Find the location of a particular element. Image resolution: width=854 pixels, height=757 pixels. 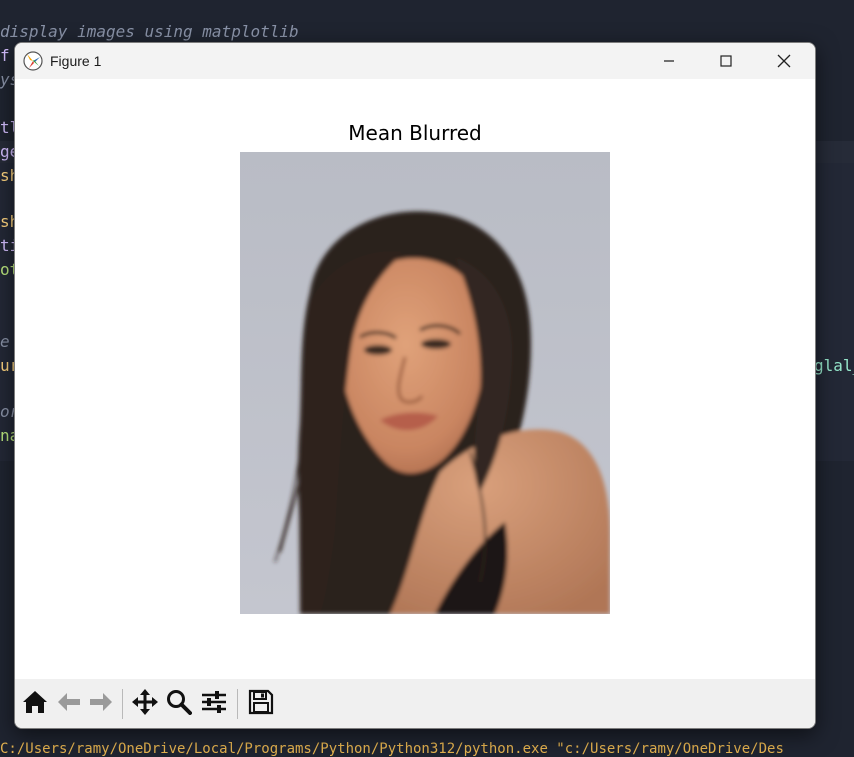

window-titlebar: Figure 1 is located at coordinates (415, 61).